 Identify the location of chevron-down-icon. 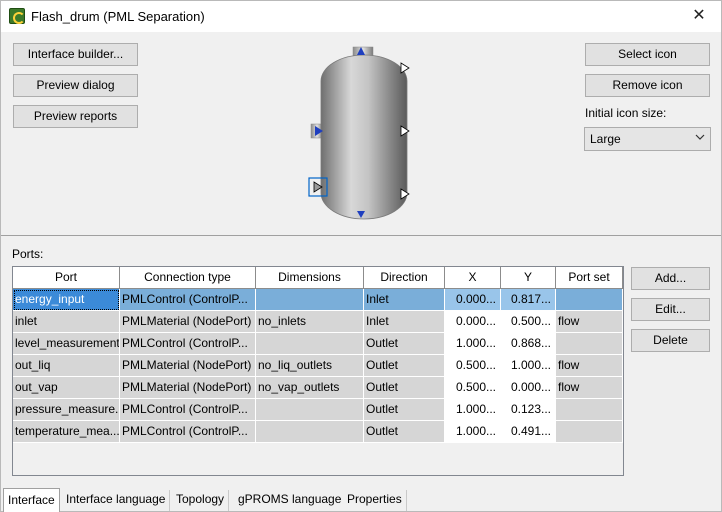
(700, 137).